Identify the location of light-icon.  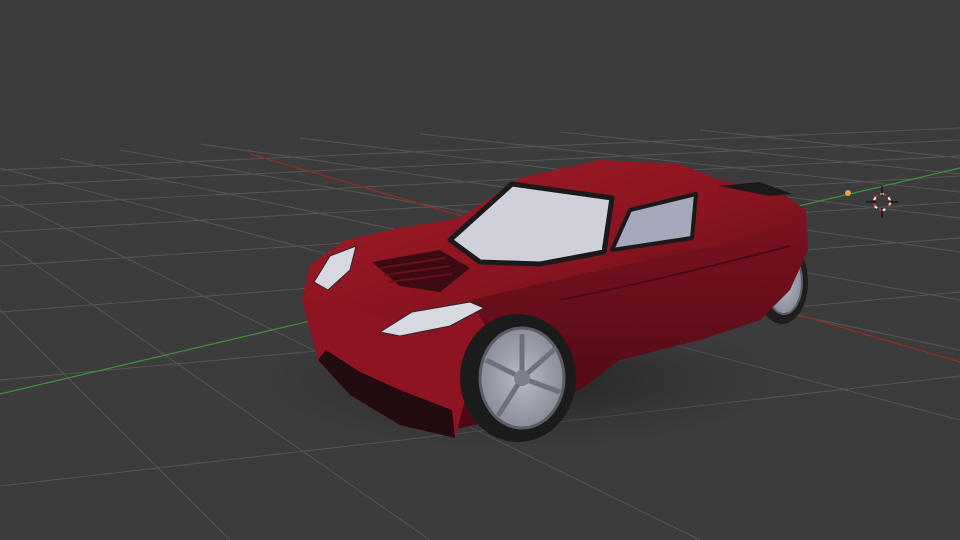
(848, 193).